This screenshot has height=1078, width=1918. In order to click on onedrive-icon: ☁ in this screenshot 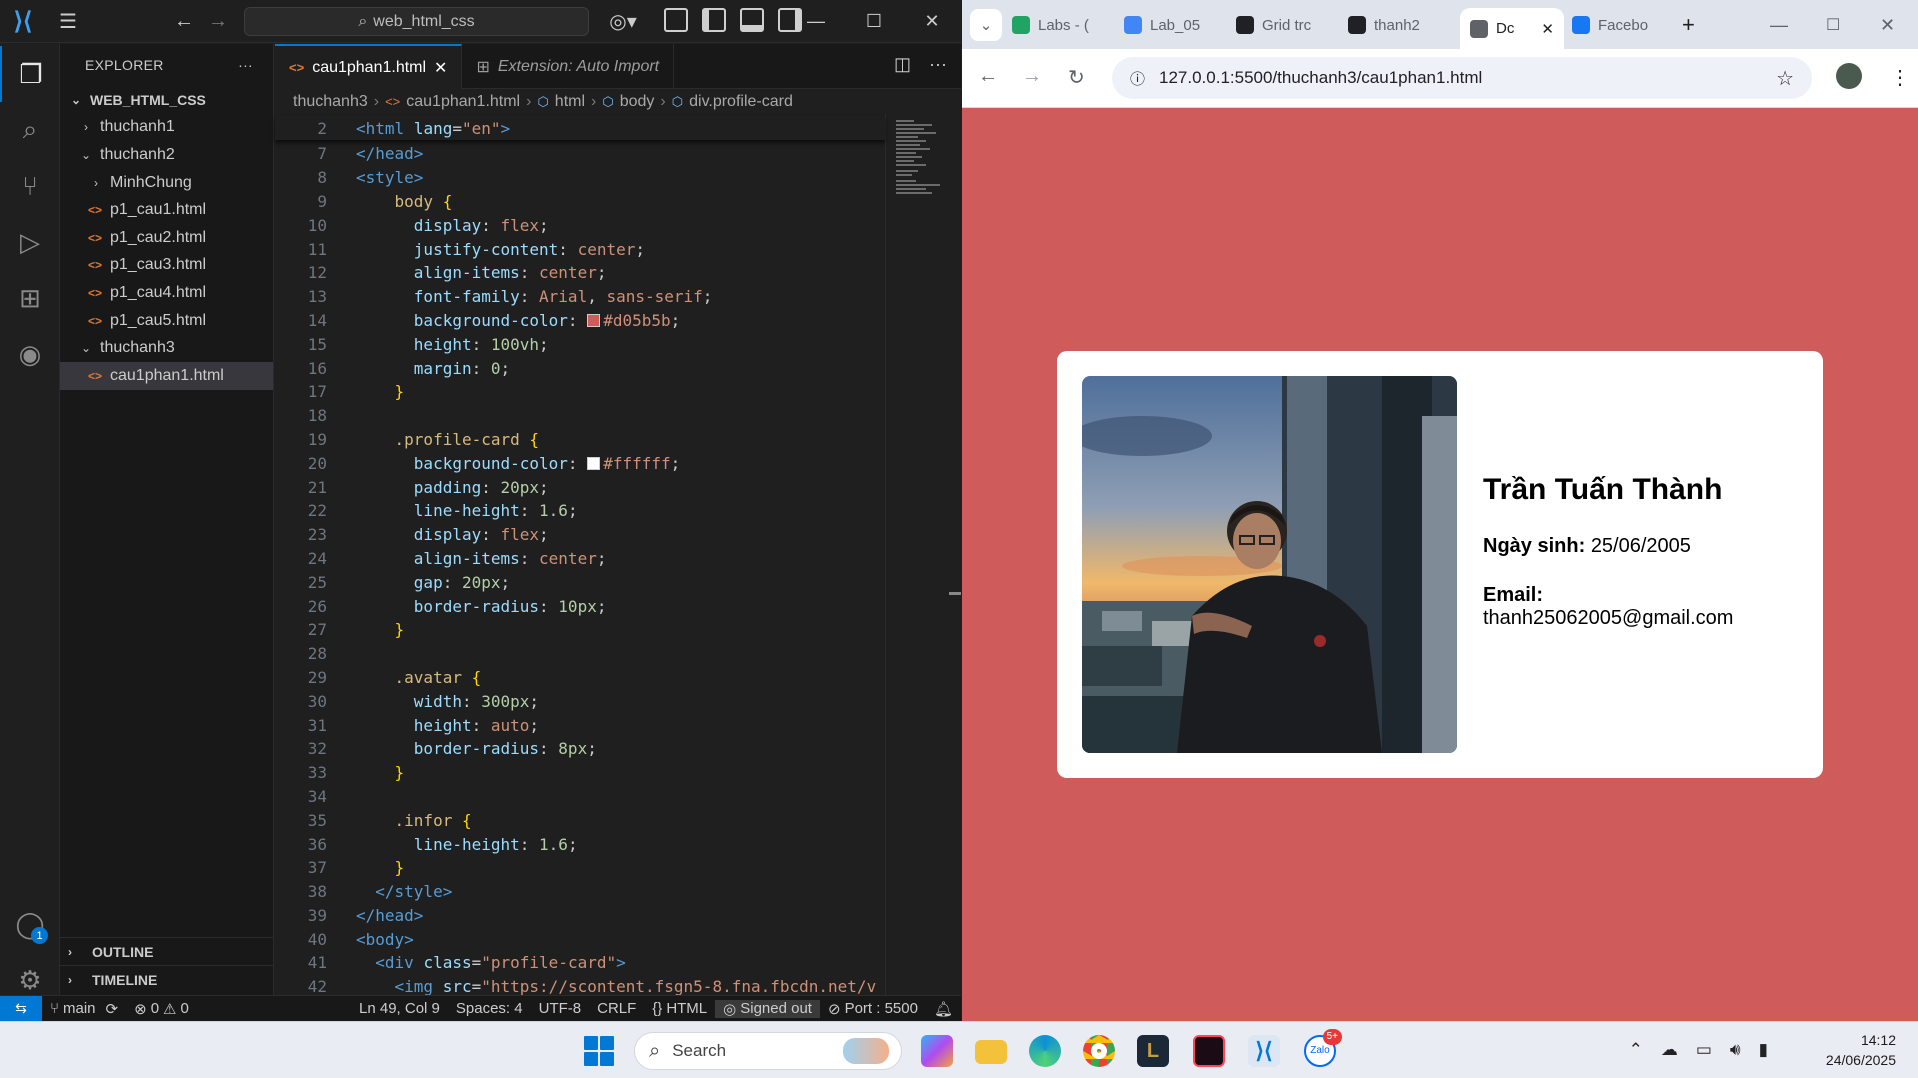, I will do `click(1669, 1050)`.